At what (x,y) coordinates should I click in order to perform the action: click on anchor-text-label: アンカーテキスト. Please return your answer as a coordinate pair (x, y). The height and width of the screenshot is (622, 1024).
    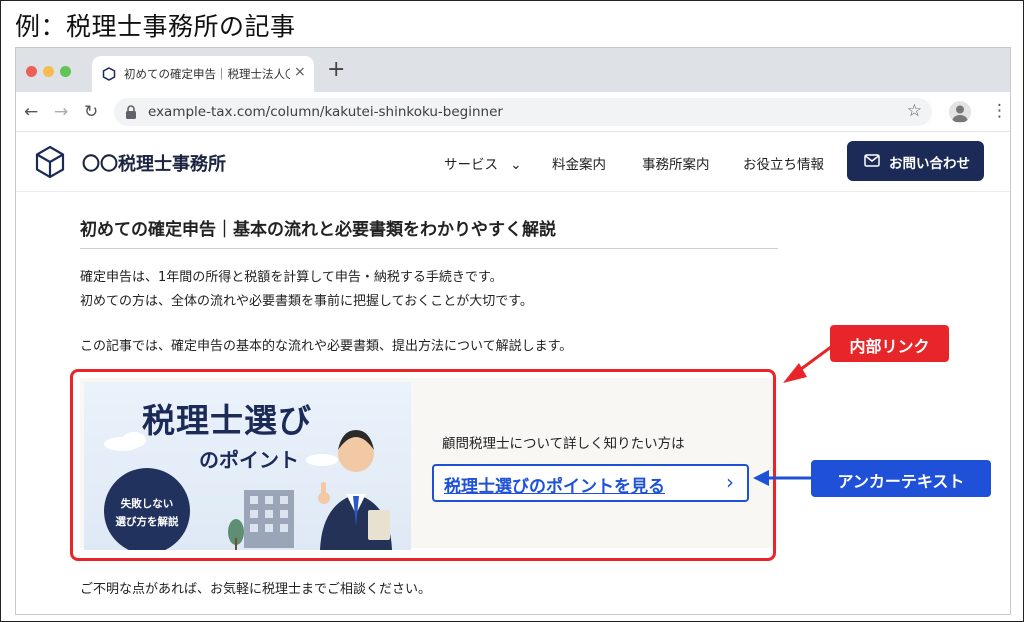
    Looking at the image, I should click on (901, 478).